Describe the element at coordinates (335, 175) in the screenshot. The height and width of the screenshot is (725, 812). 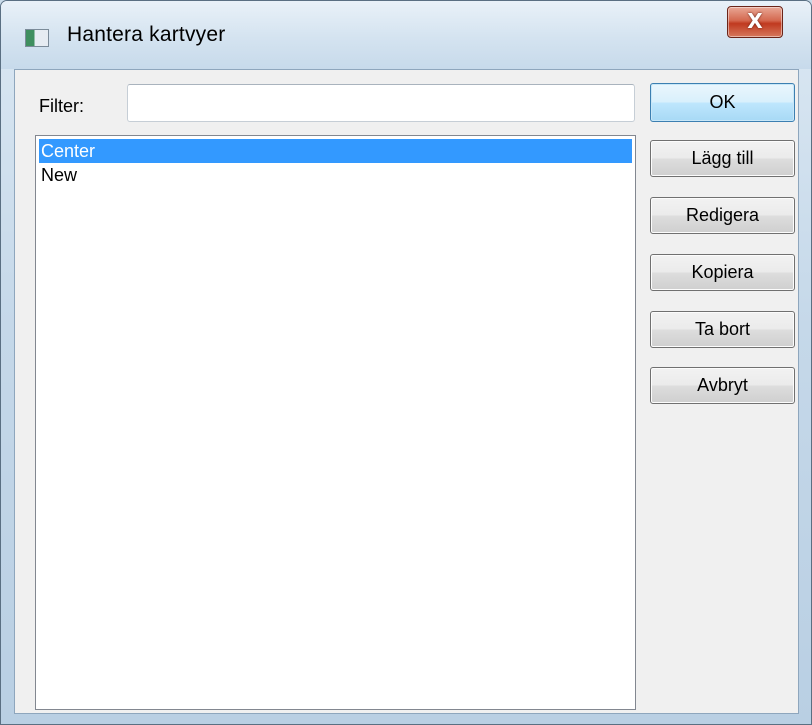
I see `list-item-new: New` at that location.